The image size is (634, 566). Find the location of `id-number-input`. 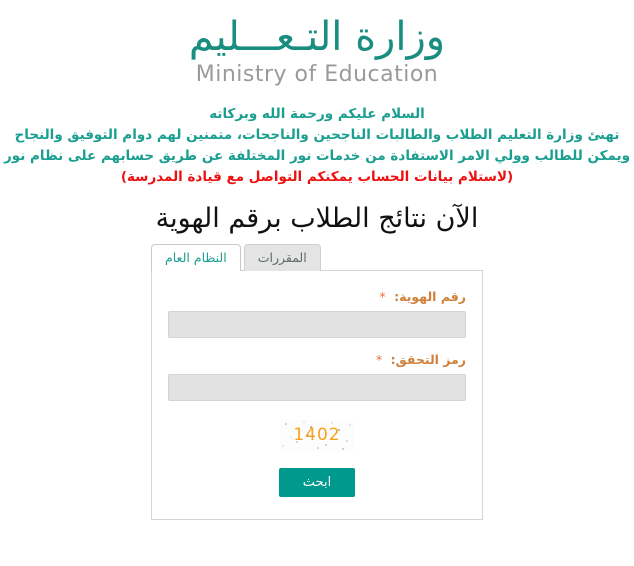

id-number-input is located at coordinates (317, 325).